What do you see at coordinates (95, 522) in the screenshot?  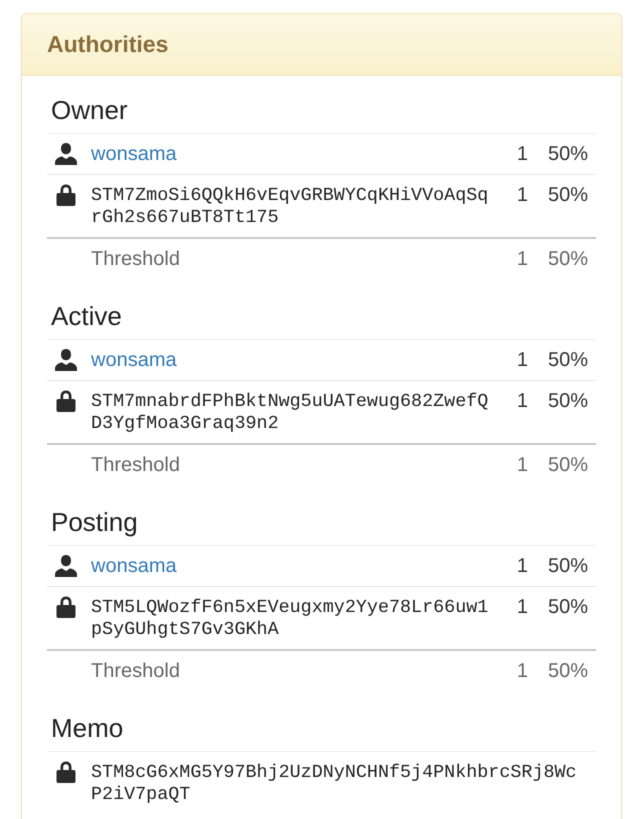 I see `section-title: Posting` at bounding box center [95, 522].